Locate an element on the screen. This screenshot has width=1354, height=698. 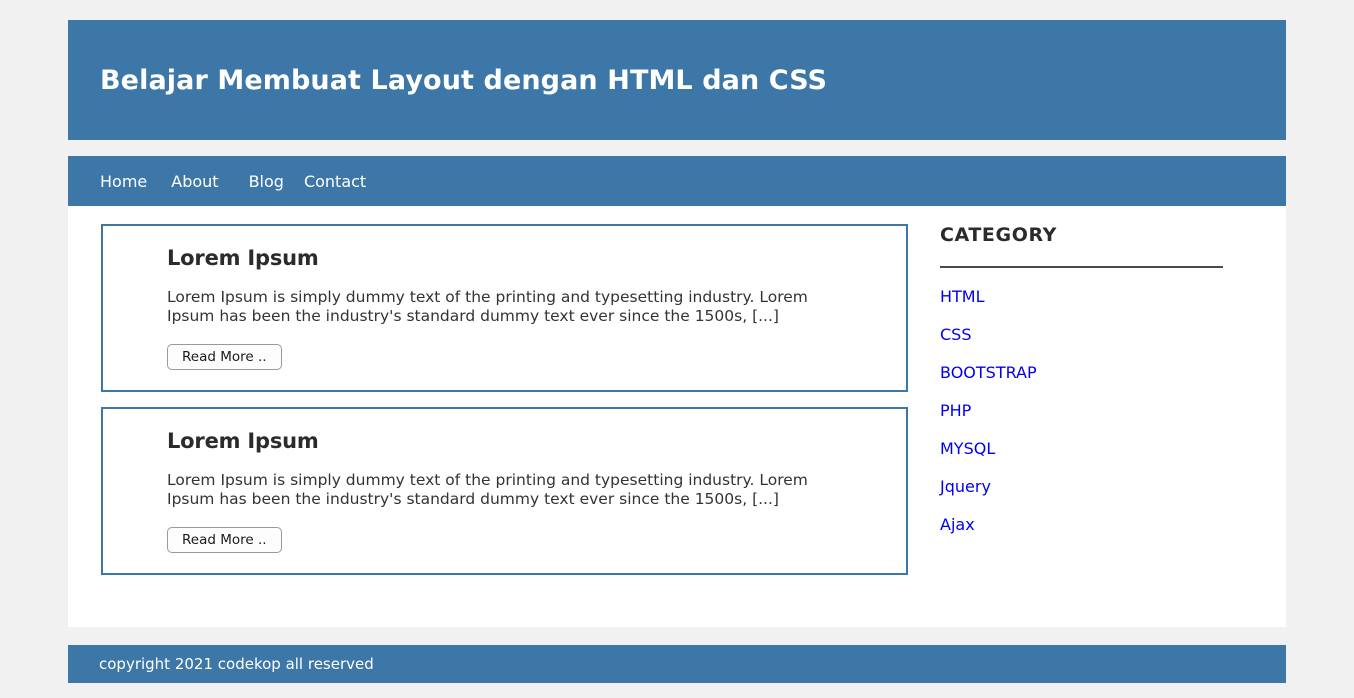
list-item: PHP is located at coordinates (1097, 401).